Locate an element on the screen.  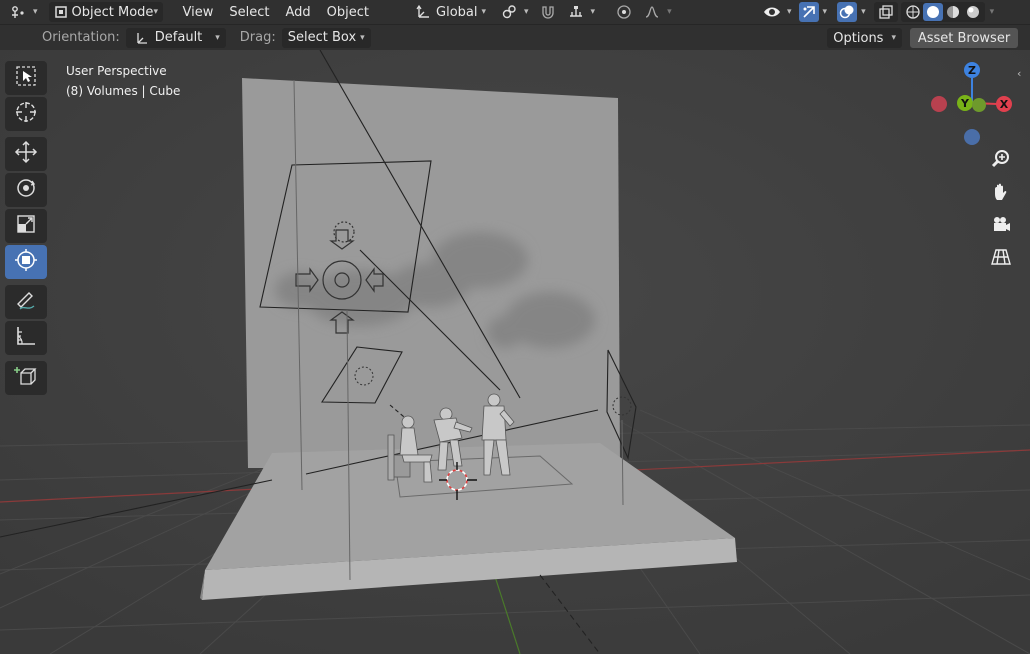
visibility-selector: ▾ is located at coordinates (777, 12).